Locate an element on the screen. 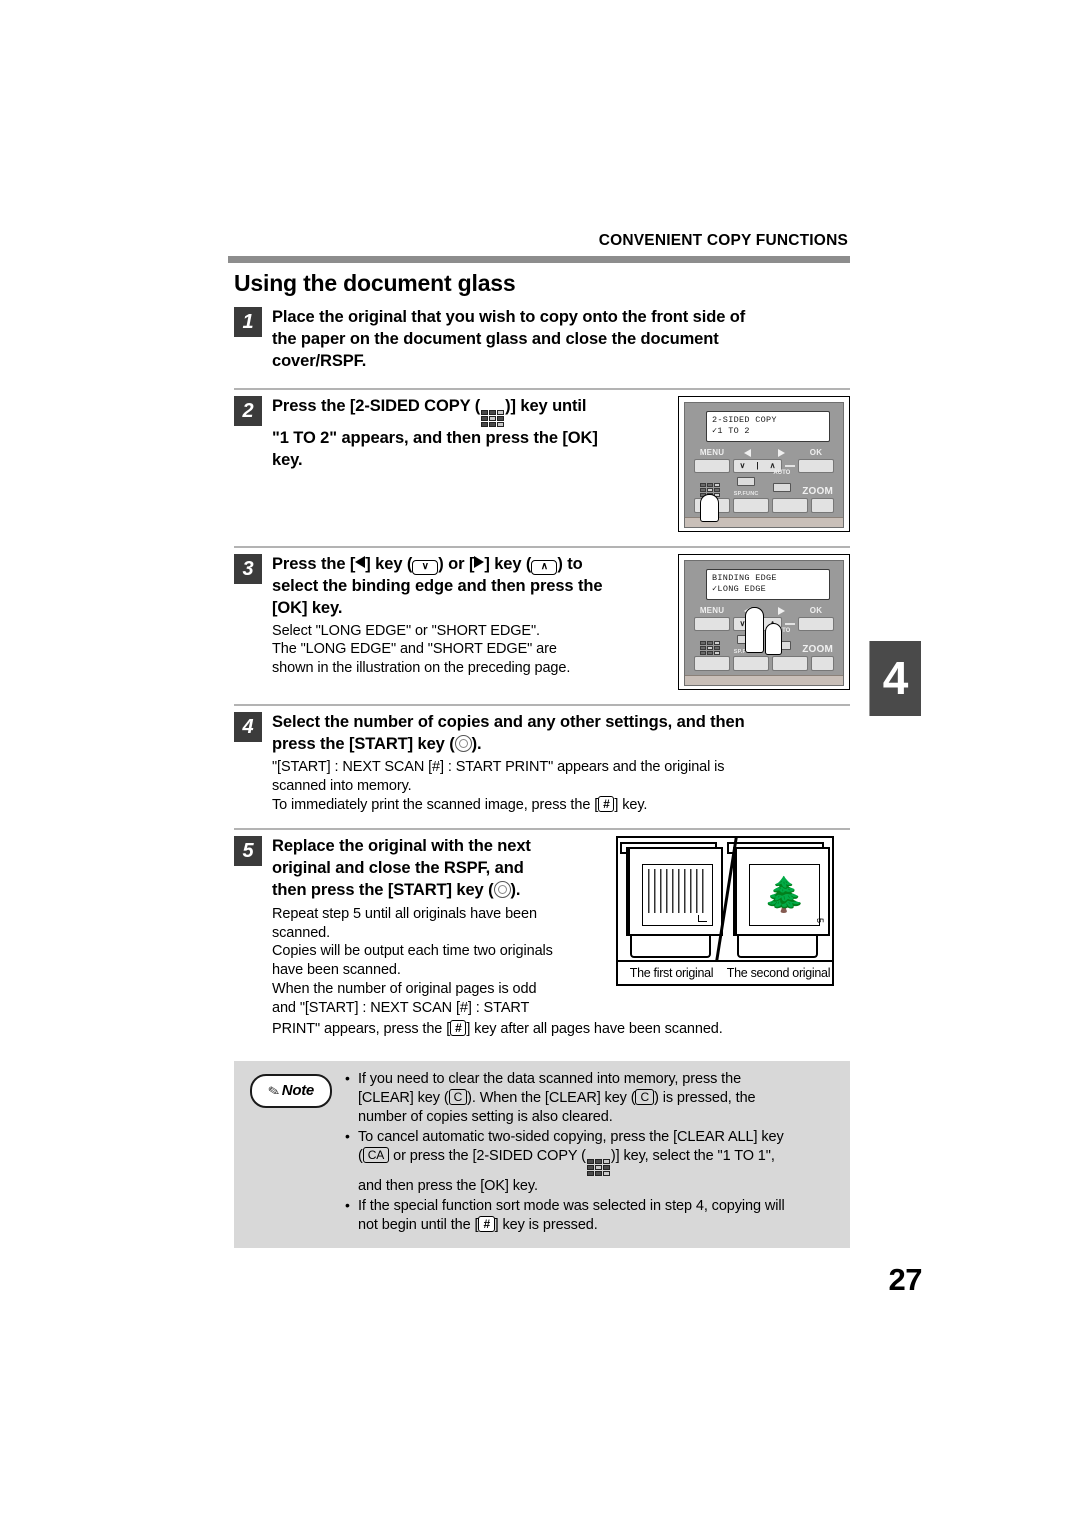 The height and width of the screenshot is (1529, 1080). step-4-sub2: scanned into memory. is located at coordinates (342, 785).